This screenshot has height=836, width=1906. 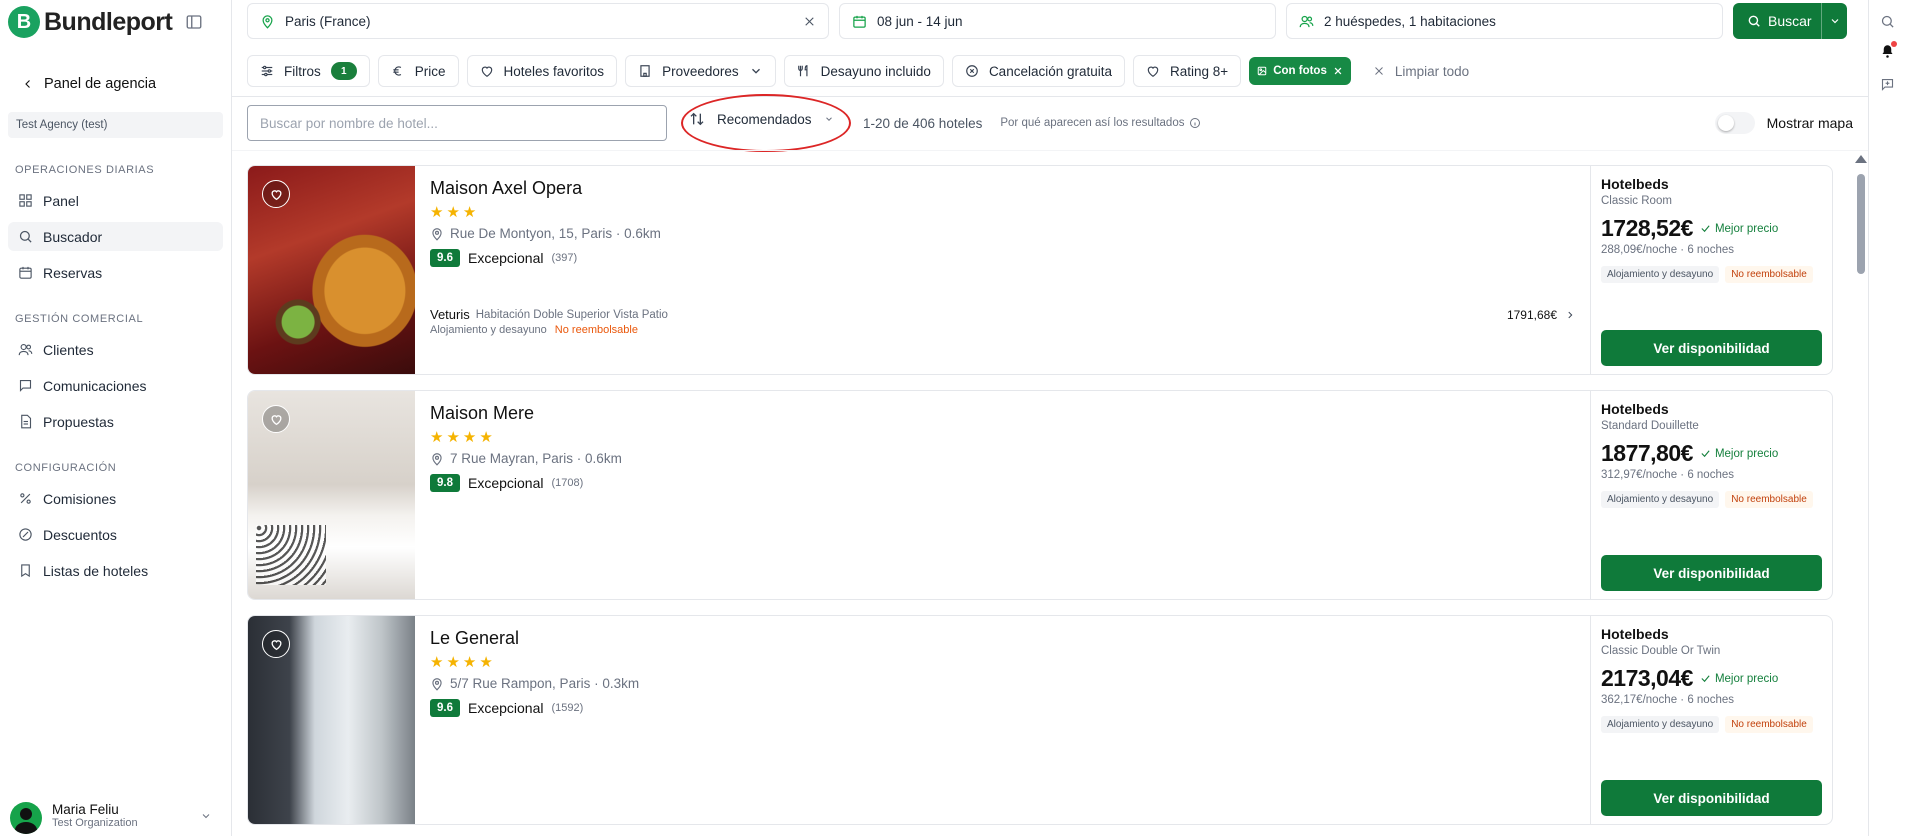 What do you see at coordinates (1647, 678) in the screenshot?
I see `total-price: 2173,04€` at bounding box center [1647, 678].